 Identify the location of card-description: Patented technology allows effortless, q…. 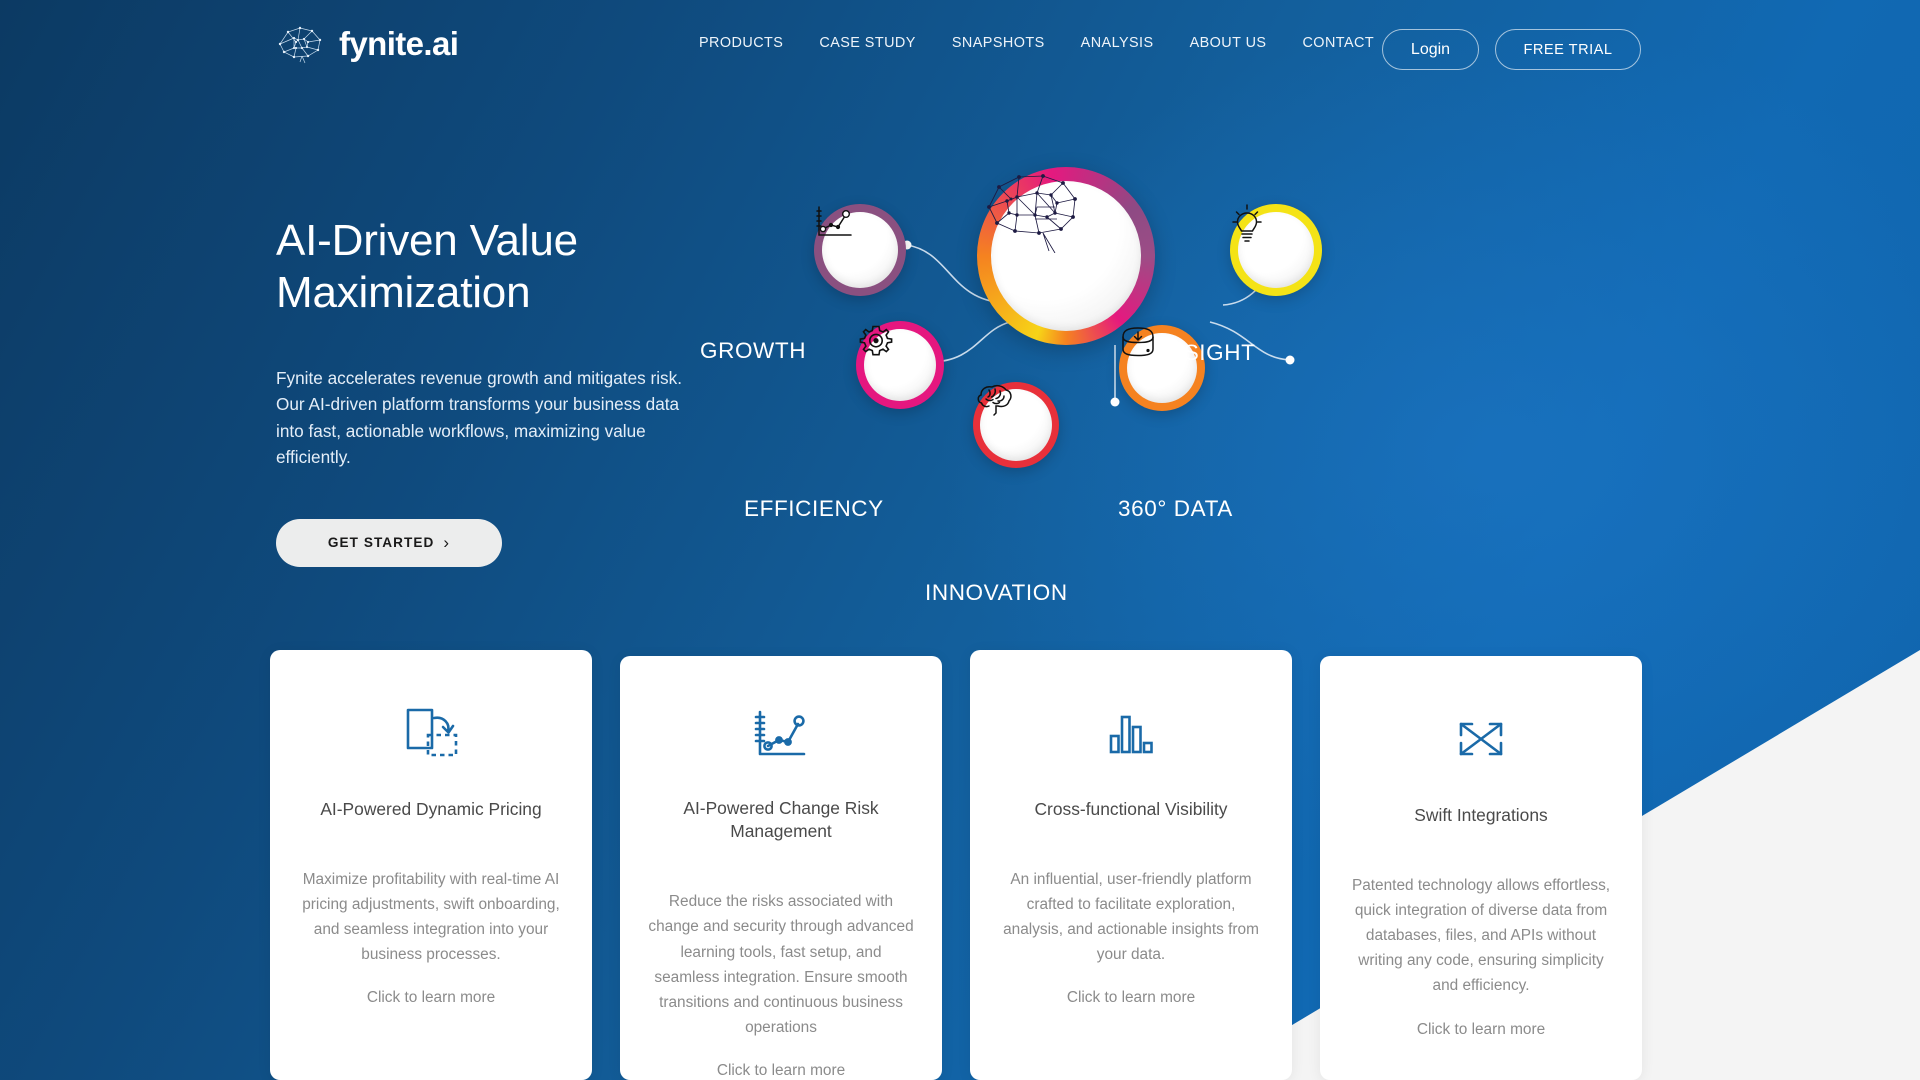
(1481, 935).